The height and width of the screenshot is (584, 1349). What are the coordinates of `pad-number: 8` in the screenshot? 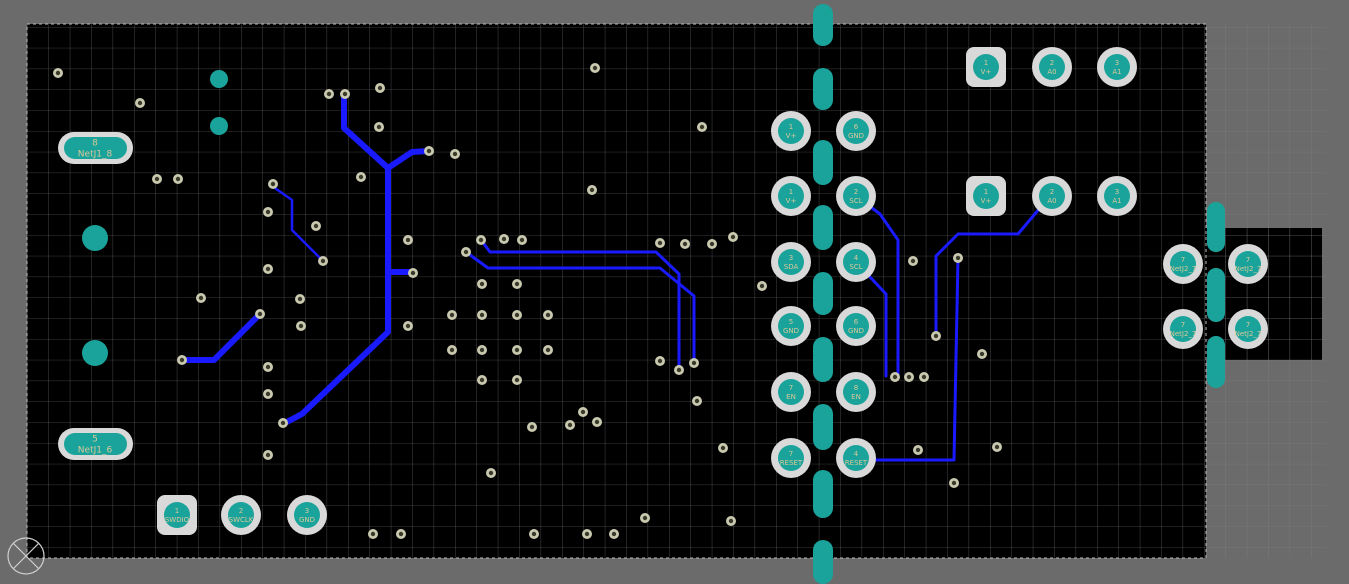 It's located at (856, 388).